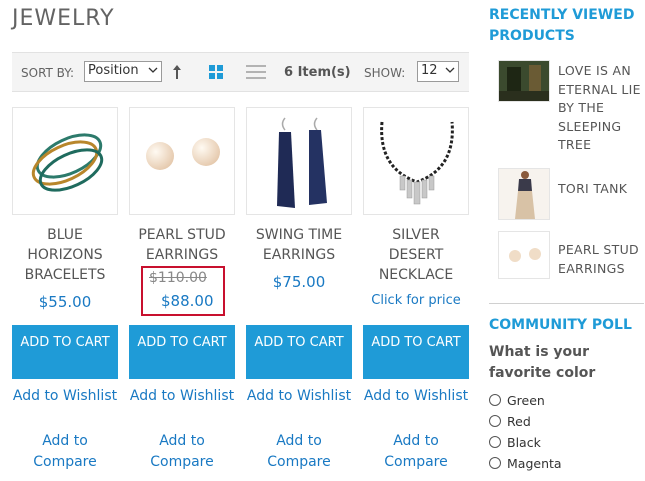 The height and width of the screenshot is (481, 645). What do you see at coordinates (515, 442) in the screenshot?
I see `poll-option-black: Black` at bounding box center [515, 442].